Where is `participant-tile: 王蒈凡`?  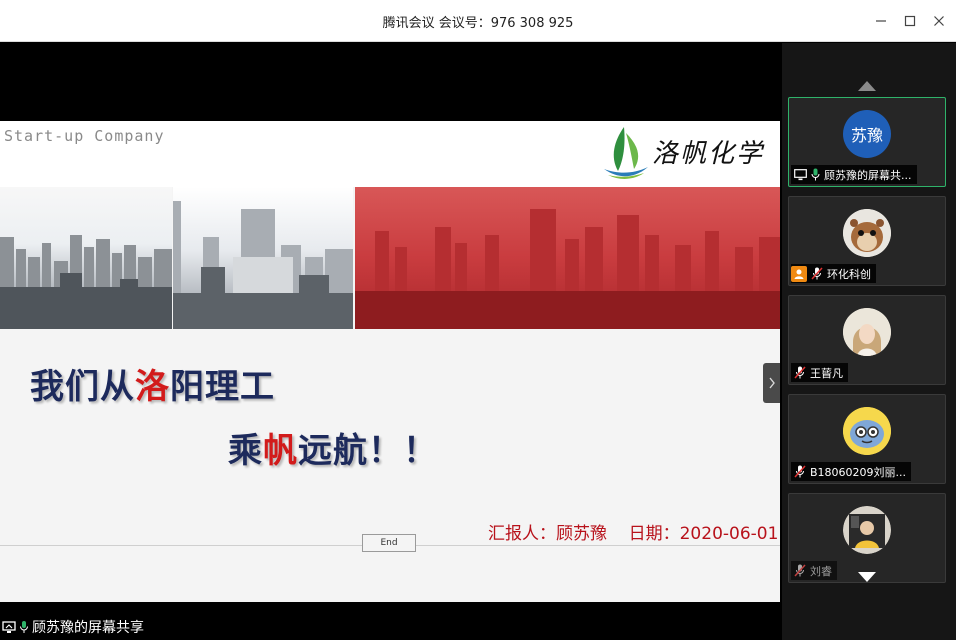 participant-tile: 王蒈凡 is located at coordinates (867, 340).